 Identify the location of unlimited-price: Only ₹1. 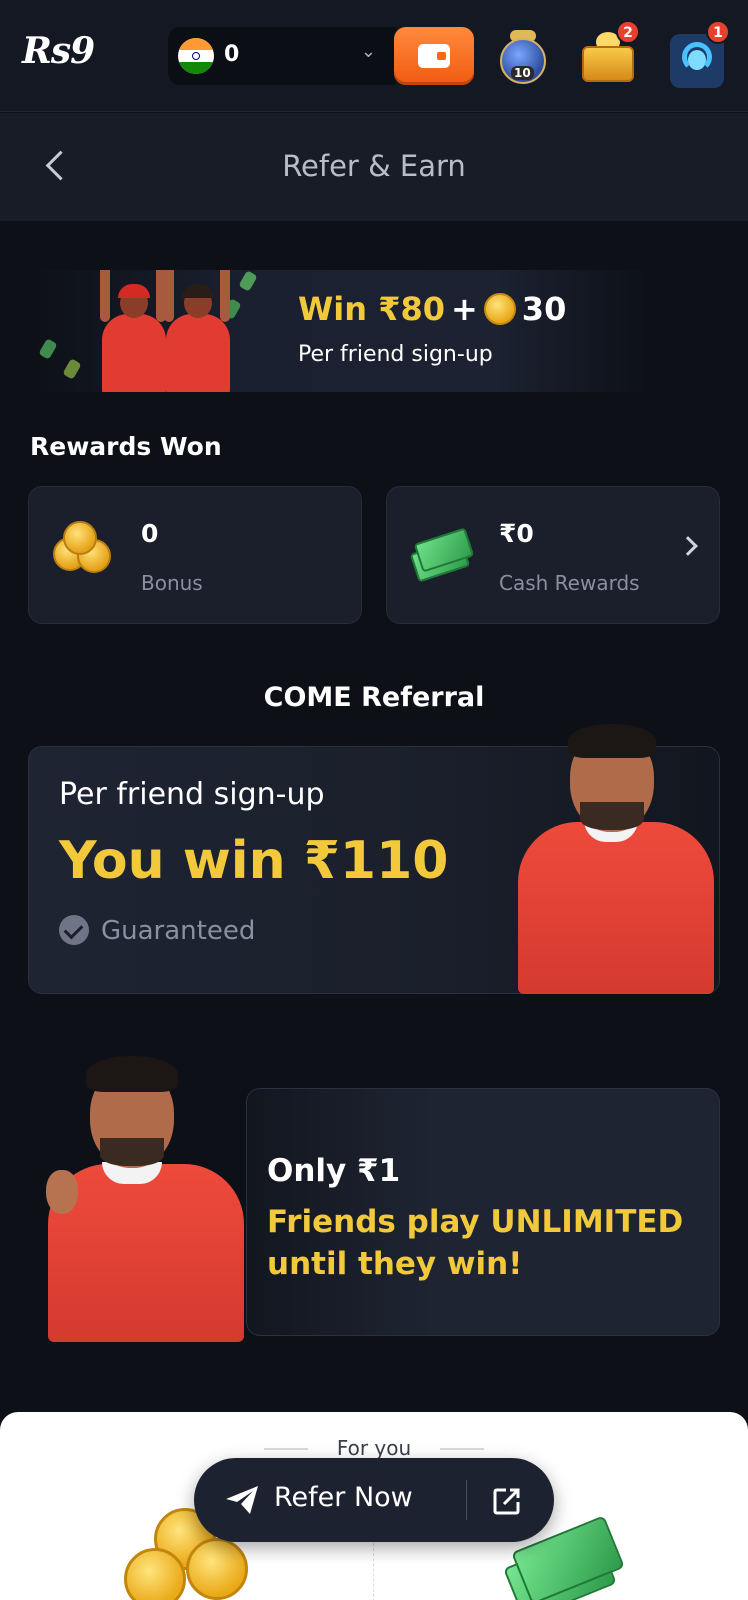
(334, 1171).